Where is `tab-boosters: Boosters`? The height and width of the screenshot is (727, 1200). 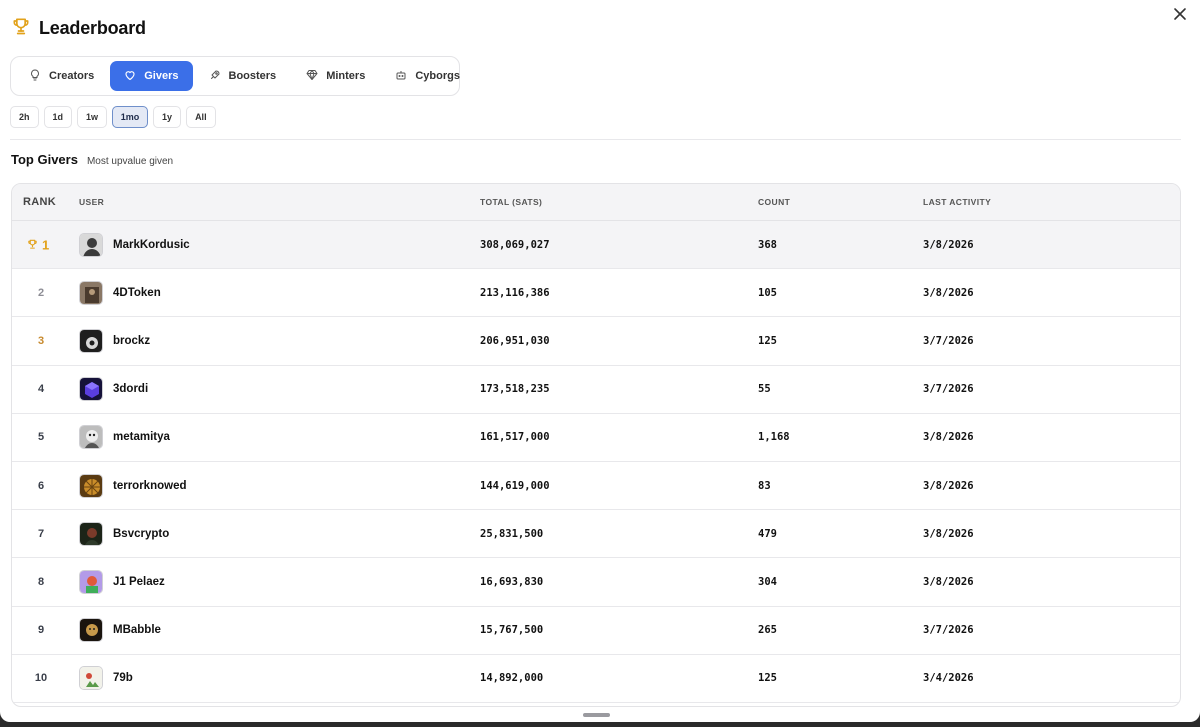
tab-boosters: Boosters is located at coordinates (243, 76).